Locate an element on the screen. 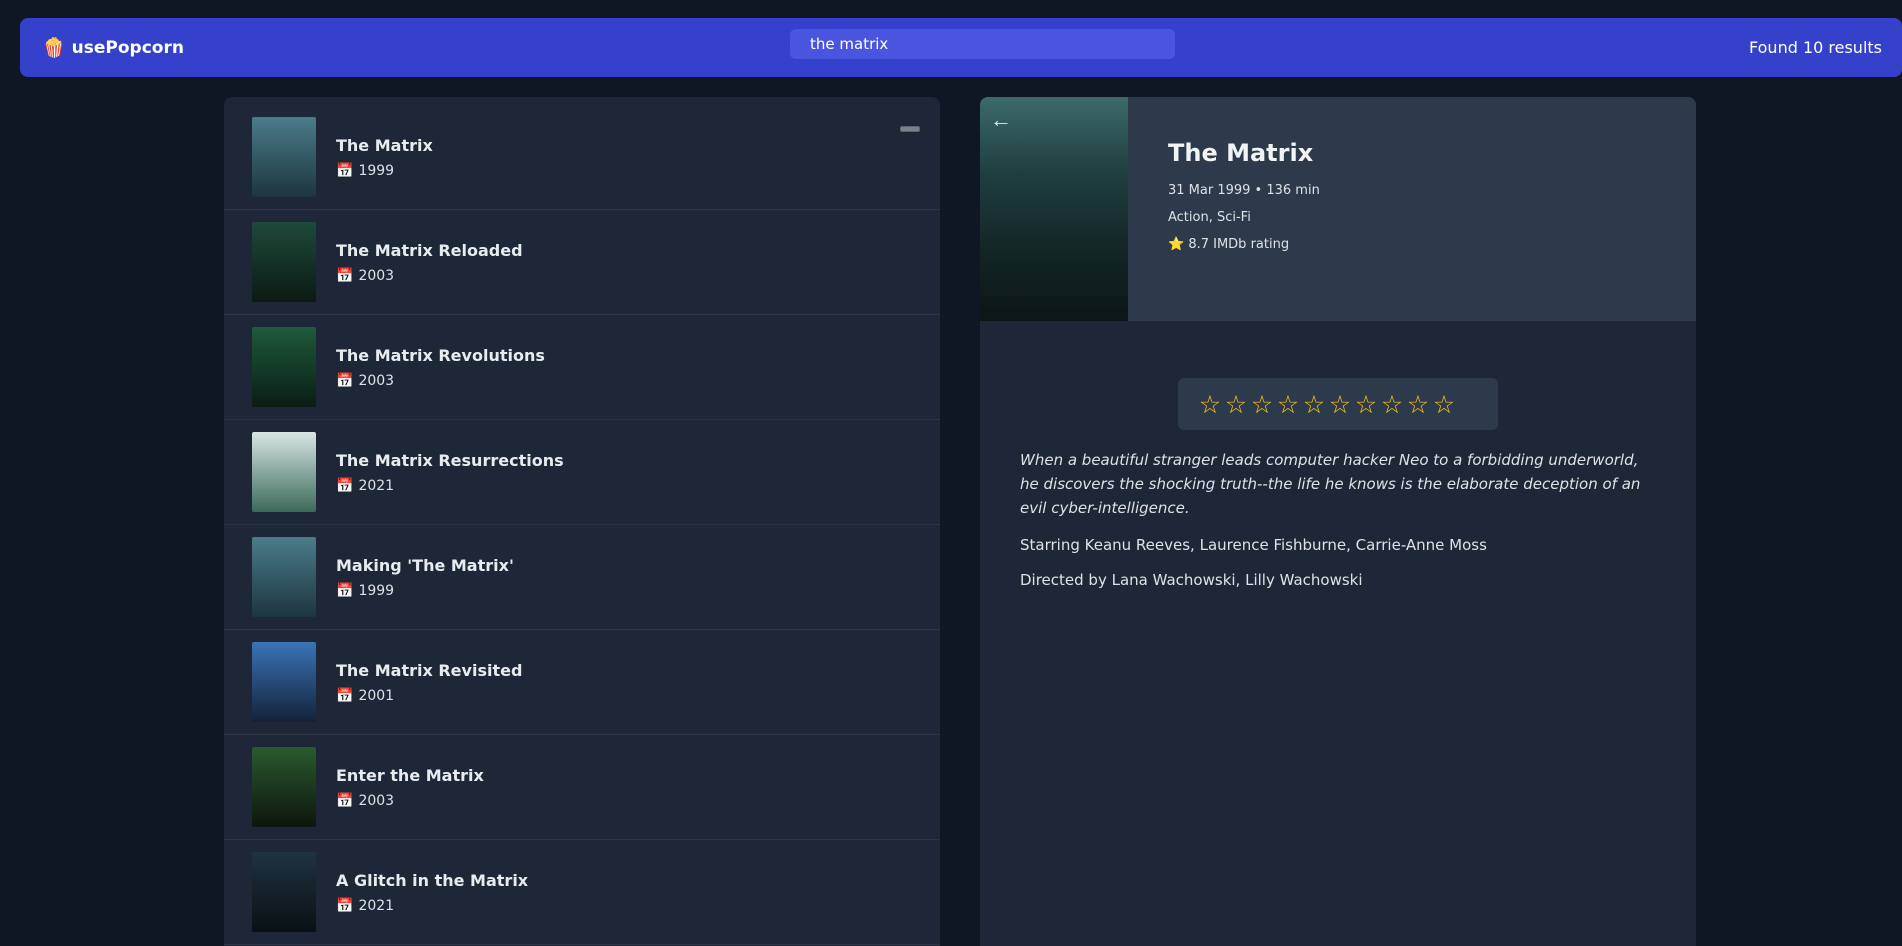  movie-title: The Matrix Reloaded is located at coordinates (429, 250).